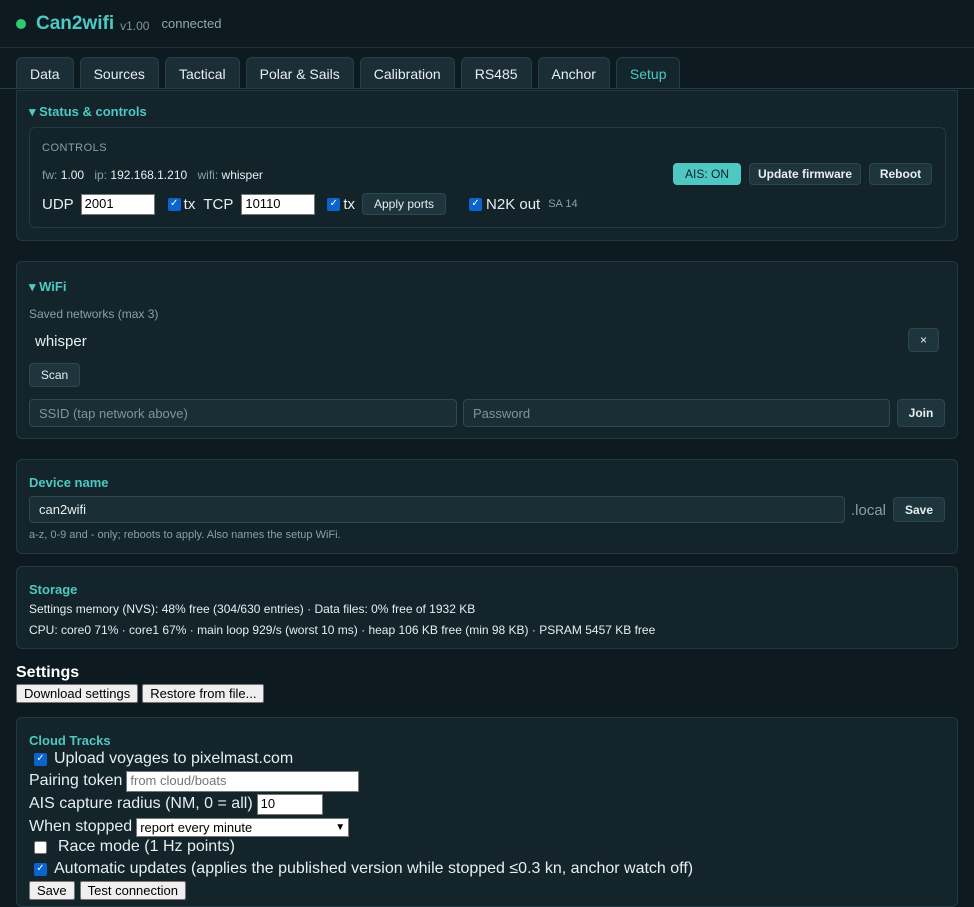  Describe the element at coordinates (869, 510) in the screenshot. I see `local-suffix: .local` at that location.